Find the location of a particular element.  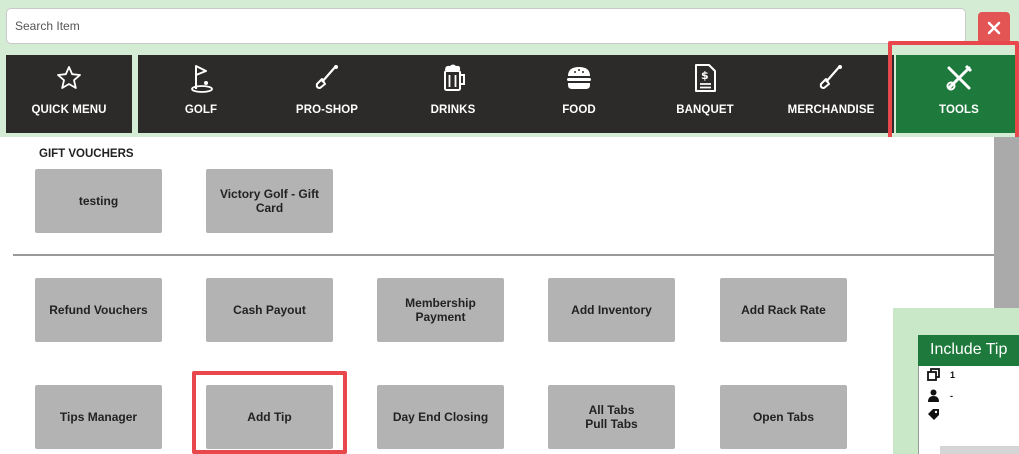

tip-row-count: 1 is located at coordinates (941, 374).